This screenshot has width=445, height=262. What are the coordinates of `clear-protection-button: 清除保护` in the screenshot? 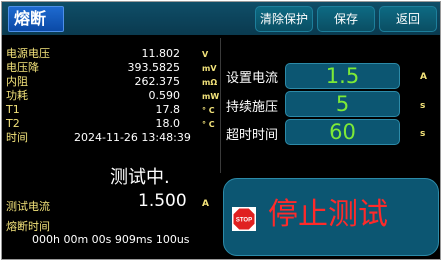 It's located at (284, 19).